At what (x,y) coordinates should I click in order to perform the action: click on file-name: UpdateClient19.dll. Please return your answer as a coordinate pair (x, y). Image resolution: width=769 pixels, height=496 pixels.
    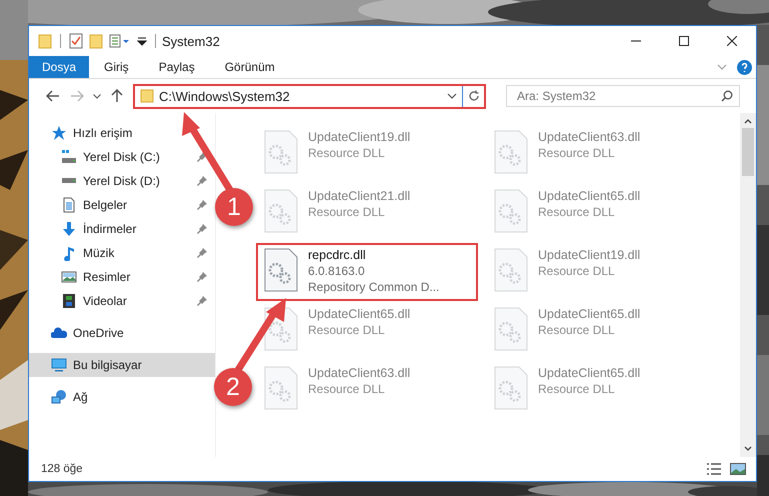
    Looking at the image, I should click on (359, 137).